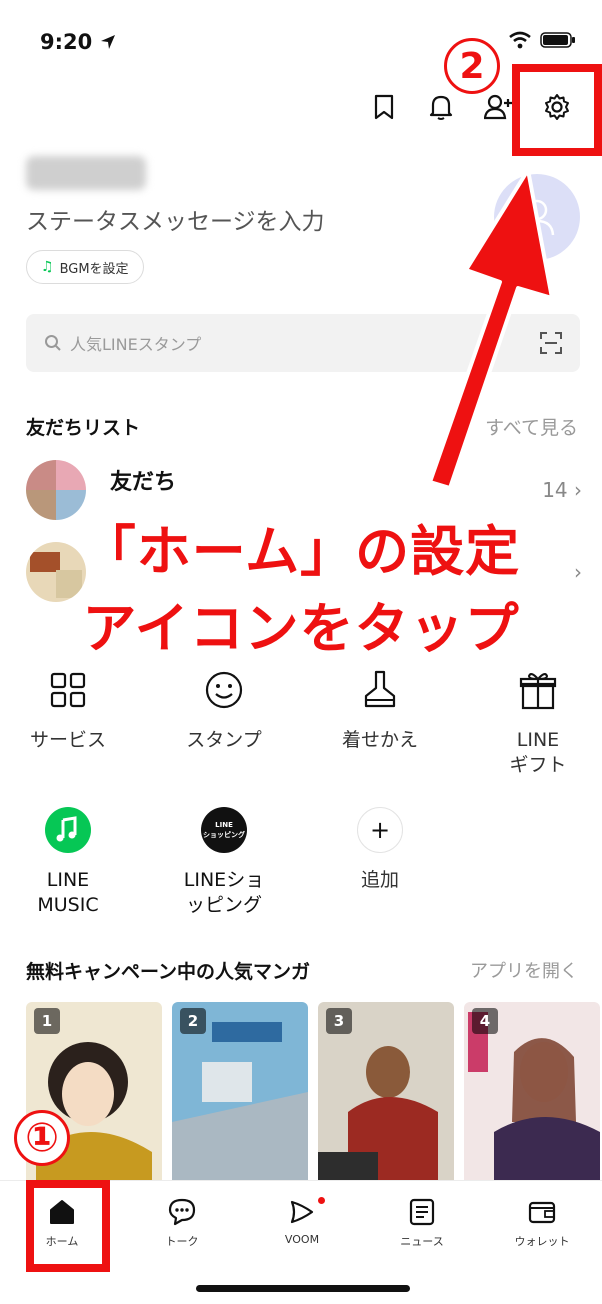  What do you see at coordinates (42, 1138) in the screenshot?
I see `step-marker-1: ①` at bounding box center [42, 1138].